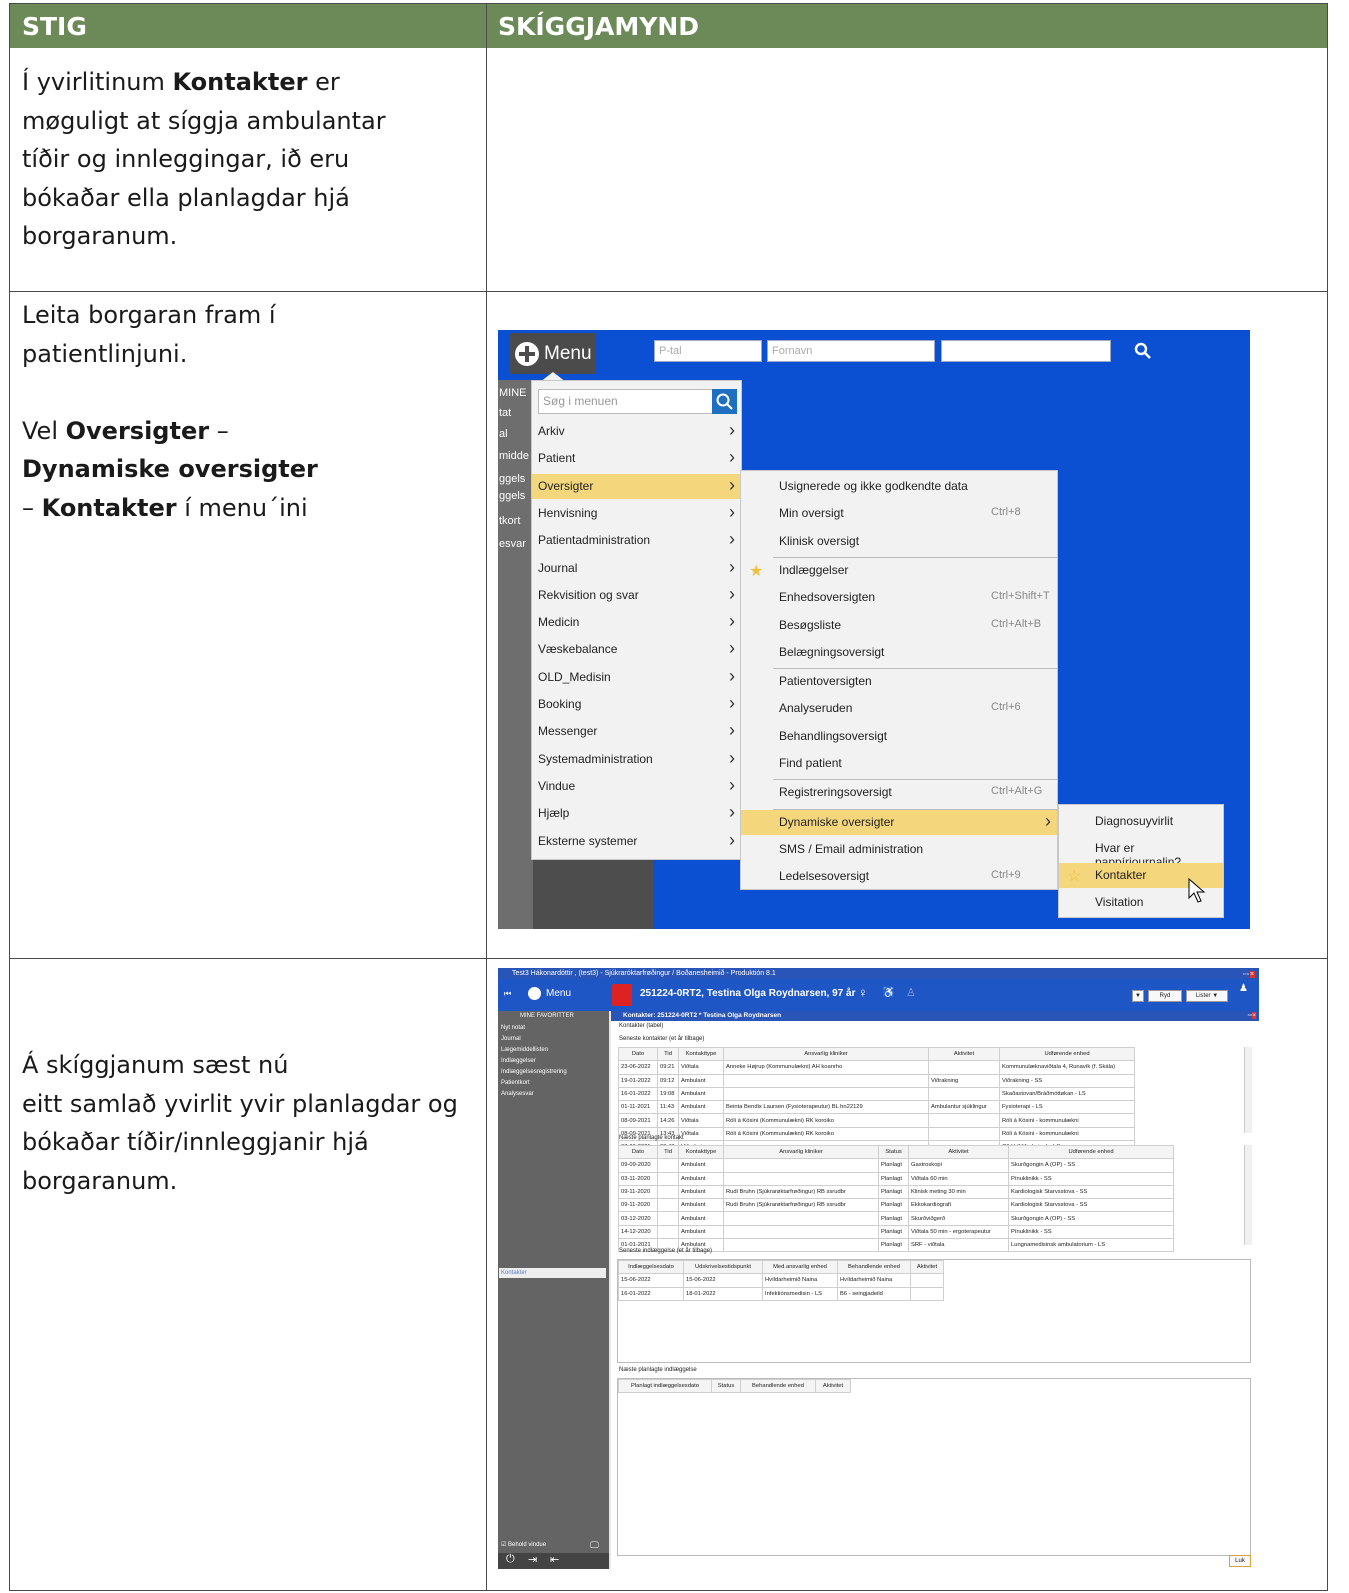  What do you see at coordinates (534, 1072) in the screenshot?
I see `favorite-indl-ggelsesregistrering: Indlæggelsesregistrering` at bounding box center [534, 1072].